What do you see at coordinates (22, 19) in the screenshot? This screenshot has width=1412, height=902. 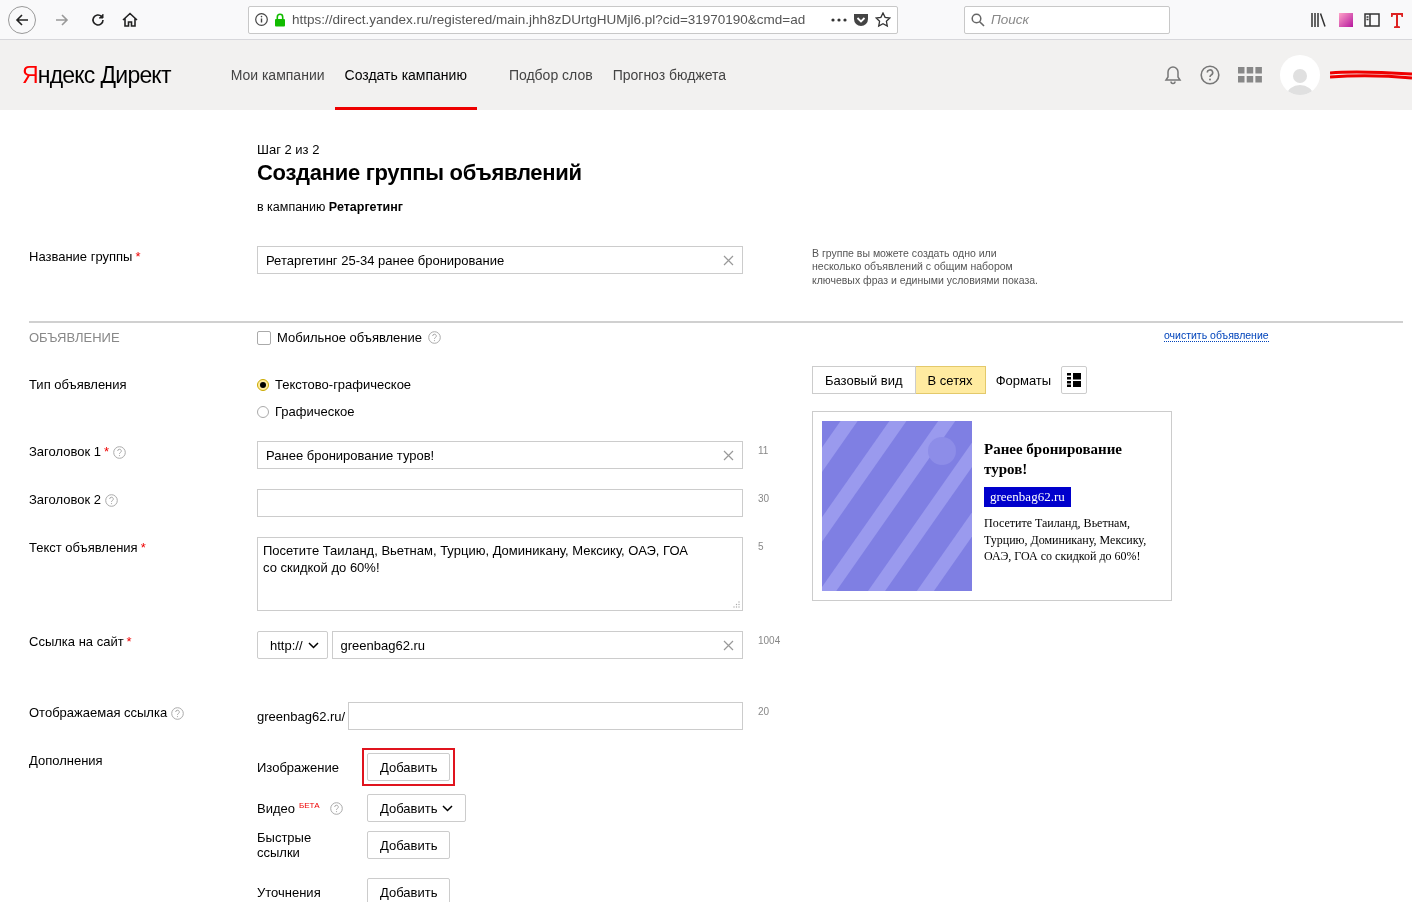 I see `back-arrow-icon` at bounding box center [22, 19].